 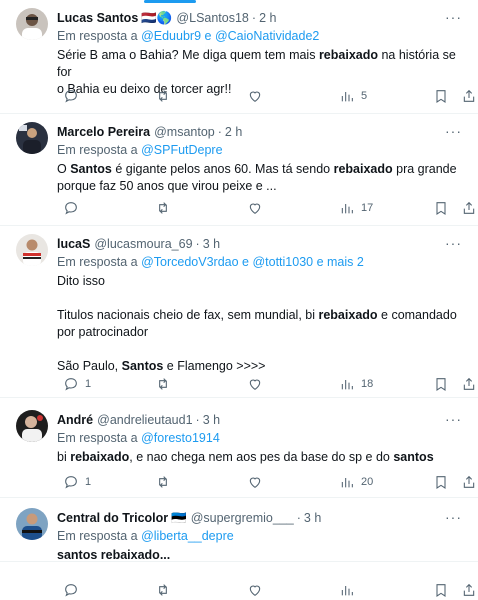 I want to click on reply-mention-link: @CaioNatividade2, so click(x=267, y=36).